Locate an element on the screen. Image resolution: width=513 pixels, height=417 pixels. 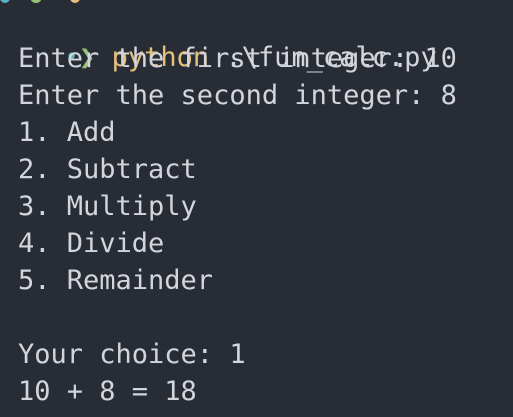
output-line-choice: Your choice: 1 is located at coordinates (132, 354).